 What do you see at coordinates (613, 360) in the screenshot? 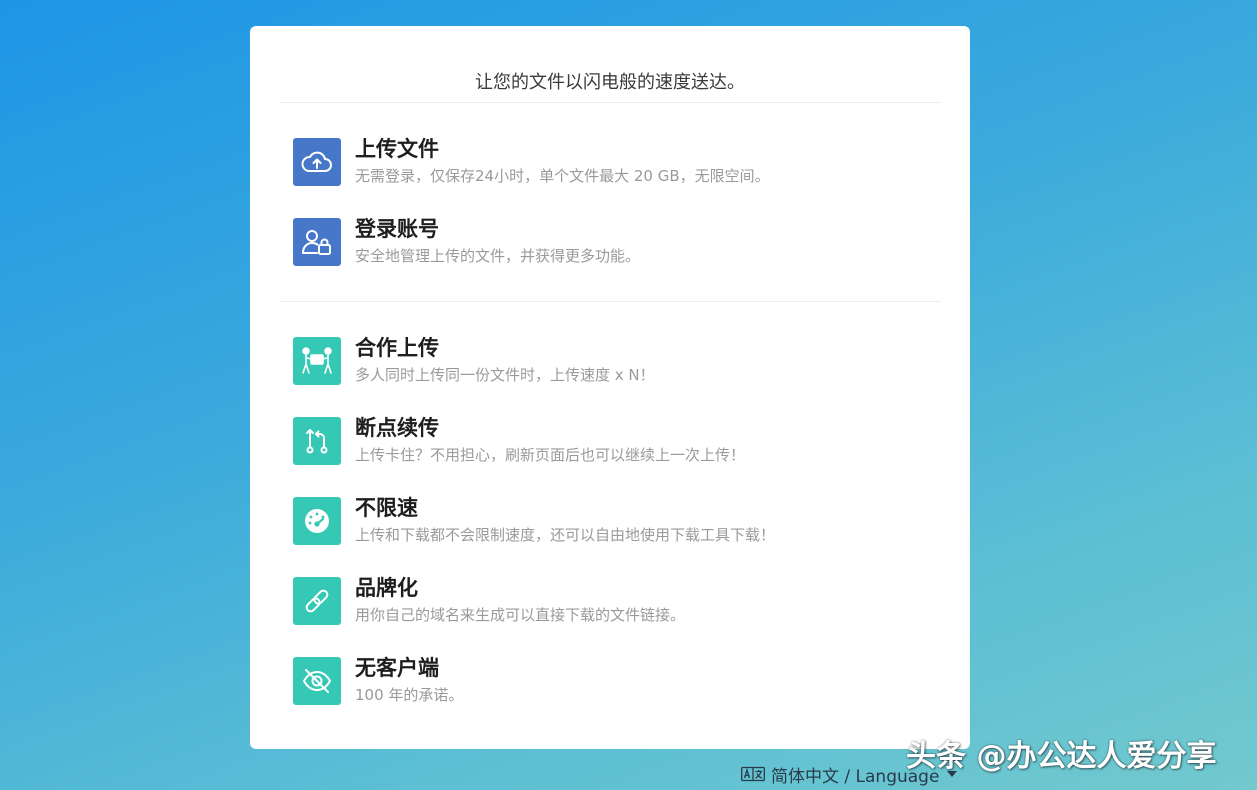
I see `feature-collaborative-upload: 合作上传 多人同时上传同一份文件时，上传速度 x N！` at bounding box center [613, 360].